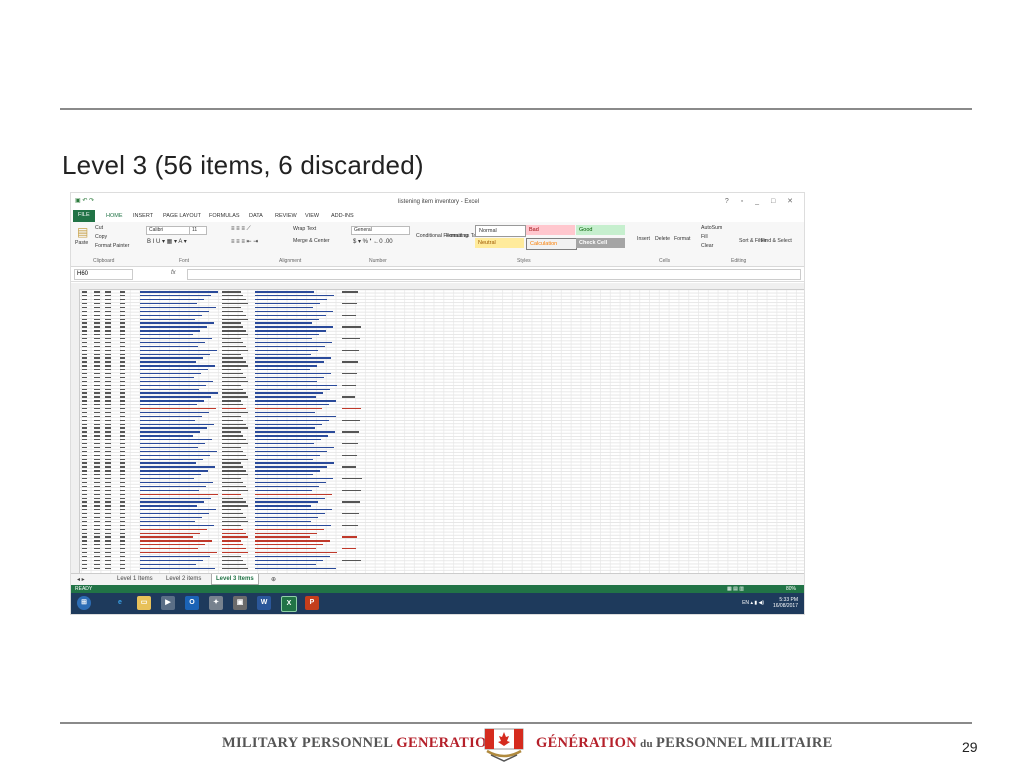  I want to click on style-neutral: Neutral, so click(499, 243).